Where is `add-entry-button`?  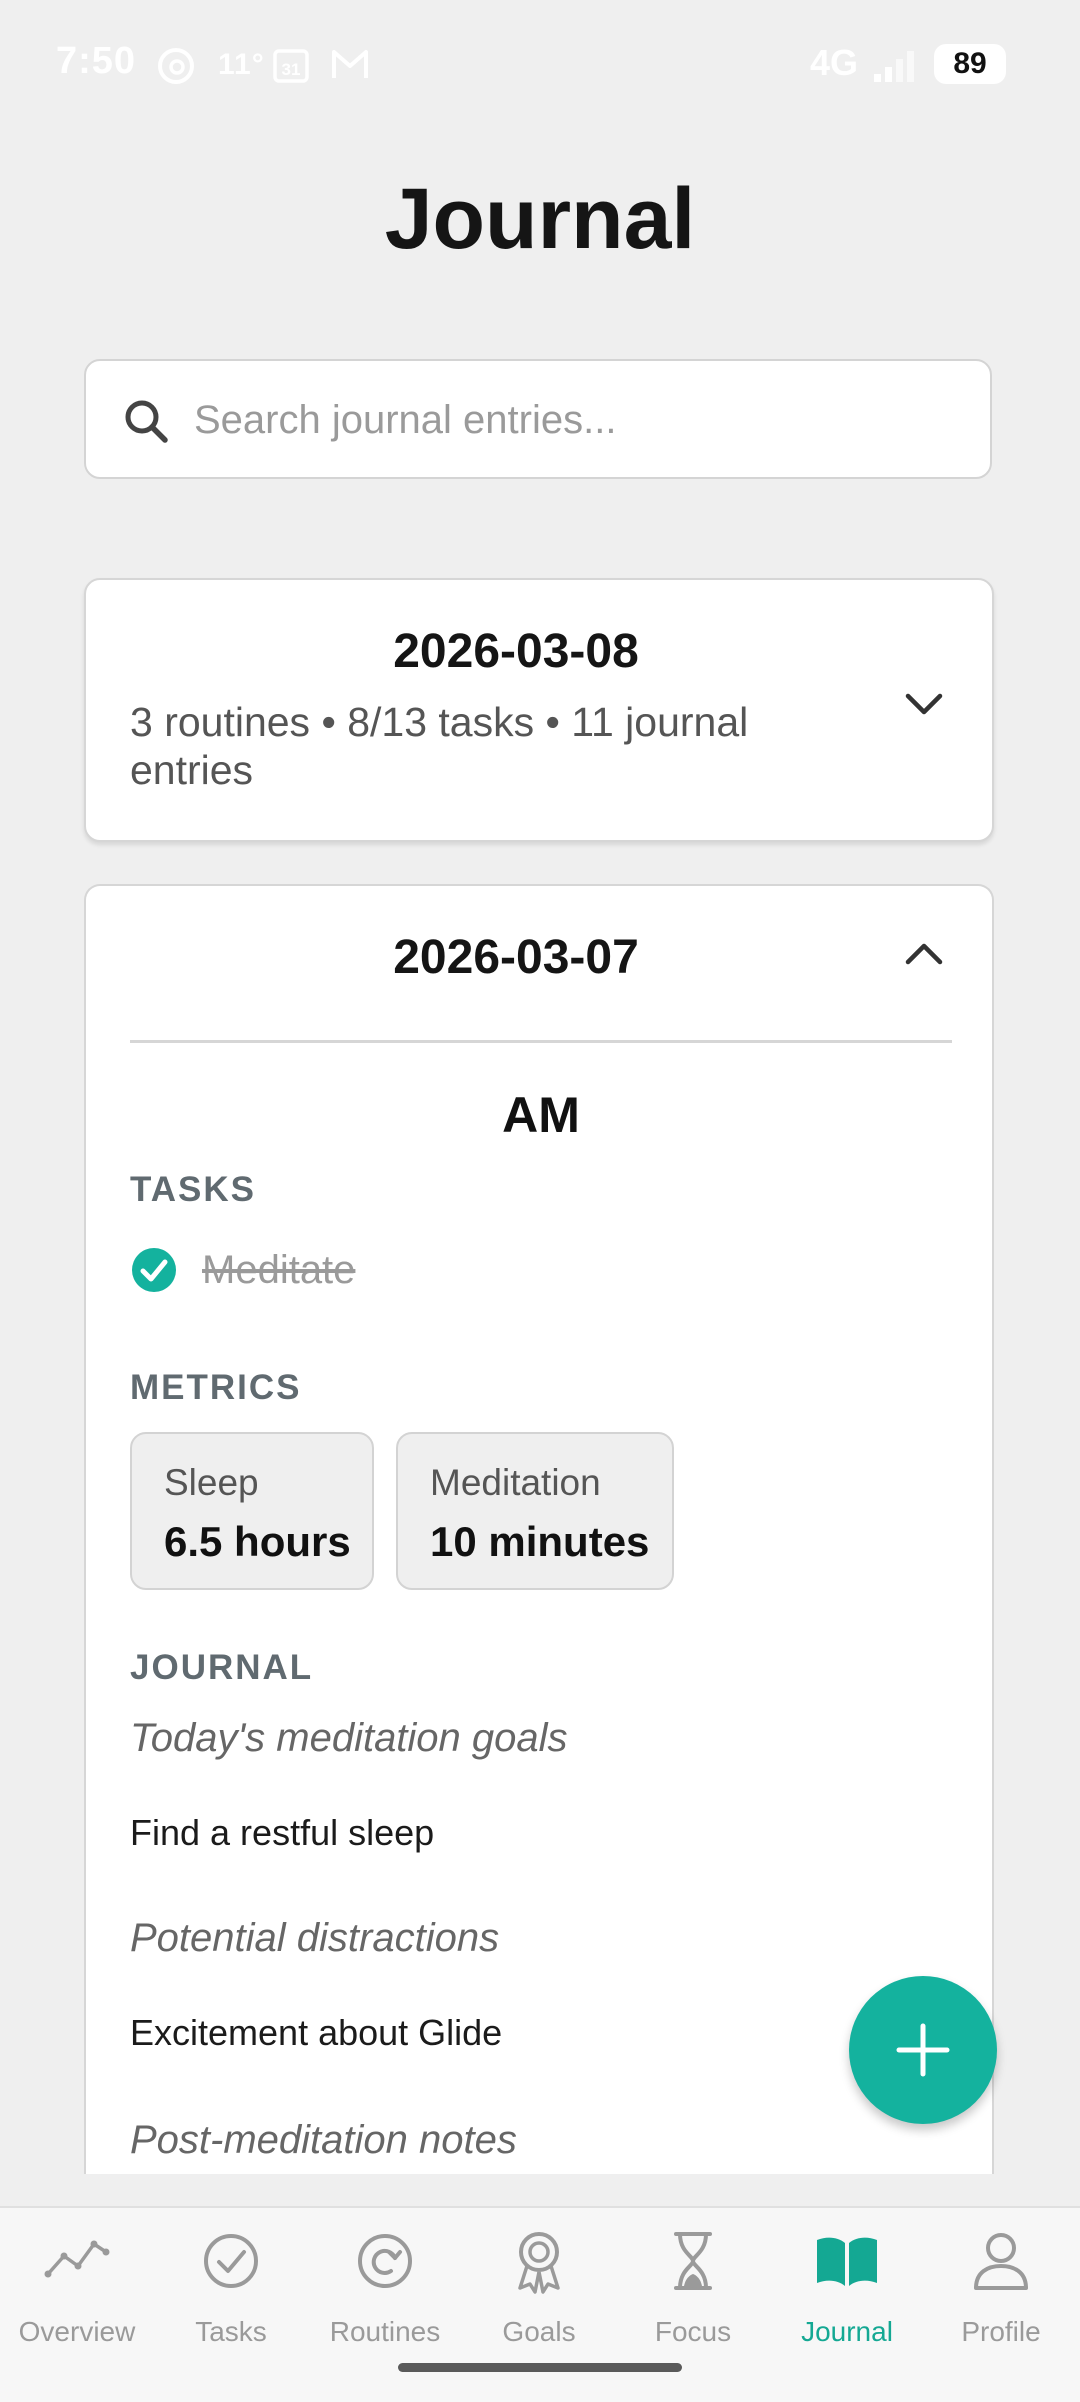 add-entry-button is located at coordinates (923, 2050).